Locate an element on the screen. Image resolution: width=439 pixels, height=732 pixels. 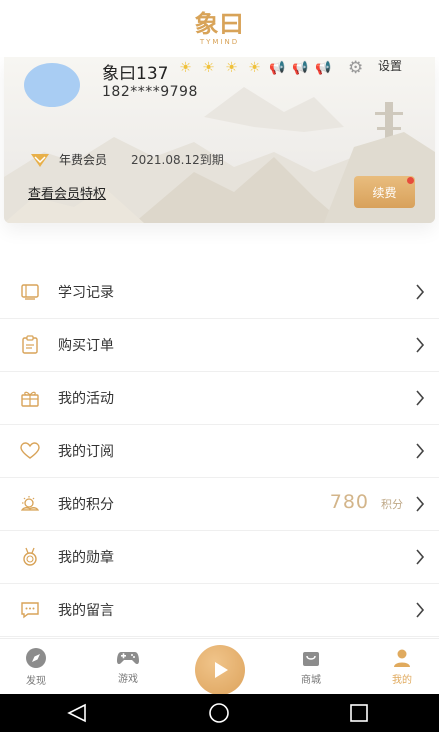
bottom-tab-bar: 发现 游戏 商城 我的 is located at coordinates (219, 666).